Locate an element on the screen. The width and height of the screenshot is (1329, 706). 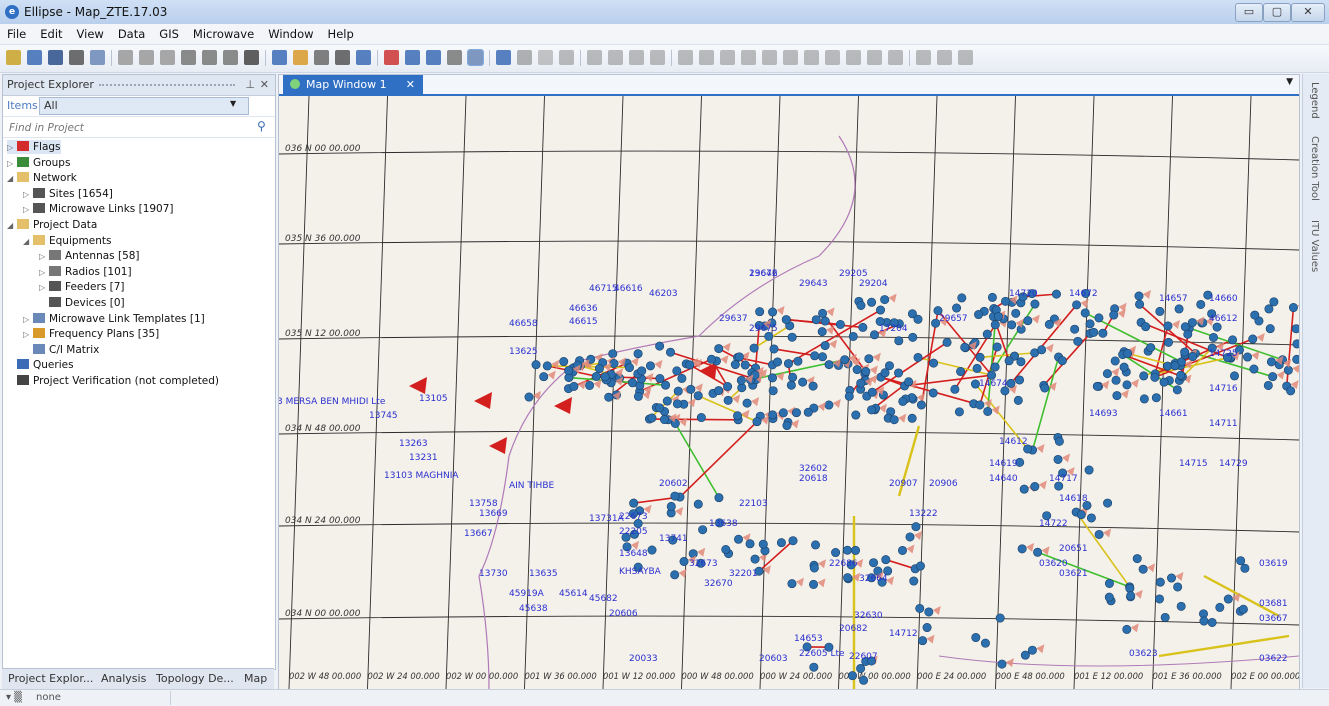
chevron-down-icon: ▼ is located at coordinates (233, 103).